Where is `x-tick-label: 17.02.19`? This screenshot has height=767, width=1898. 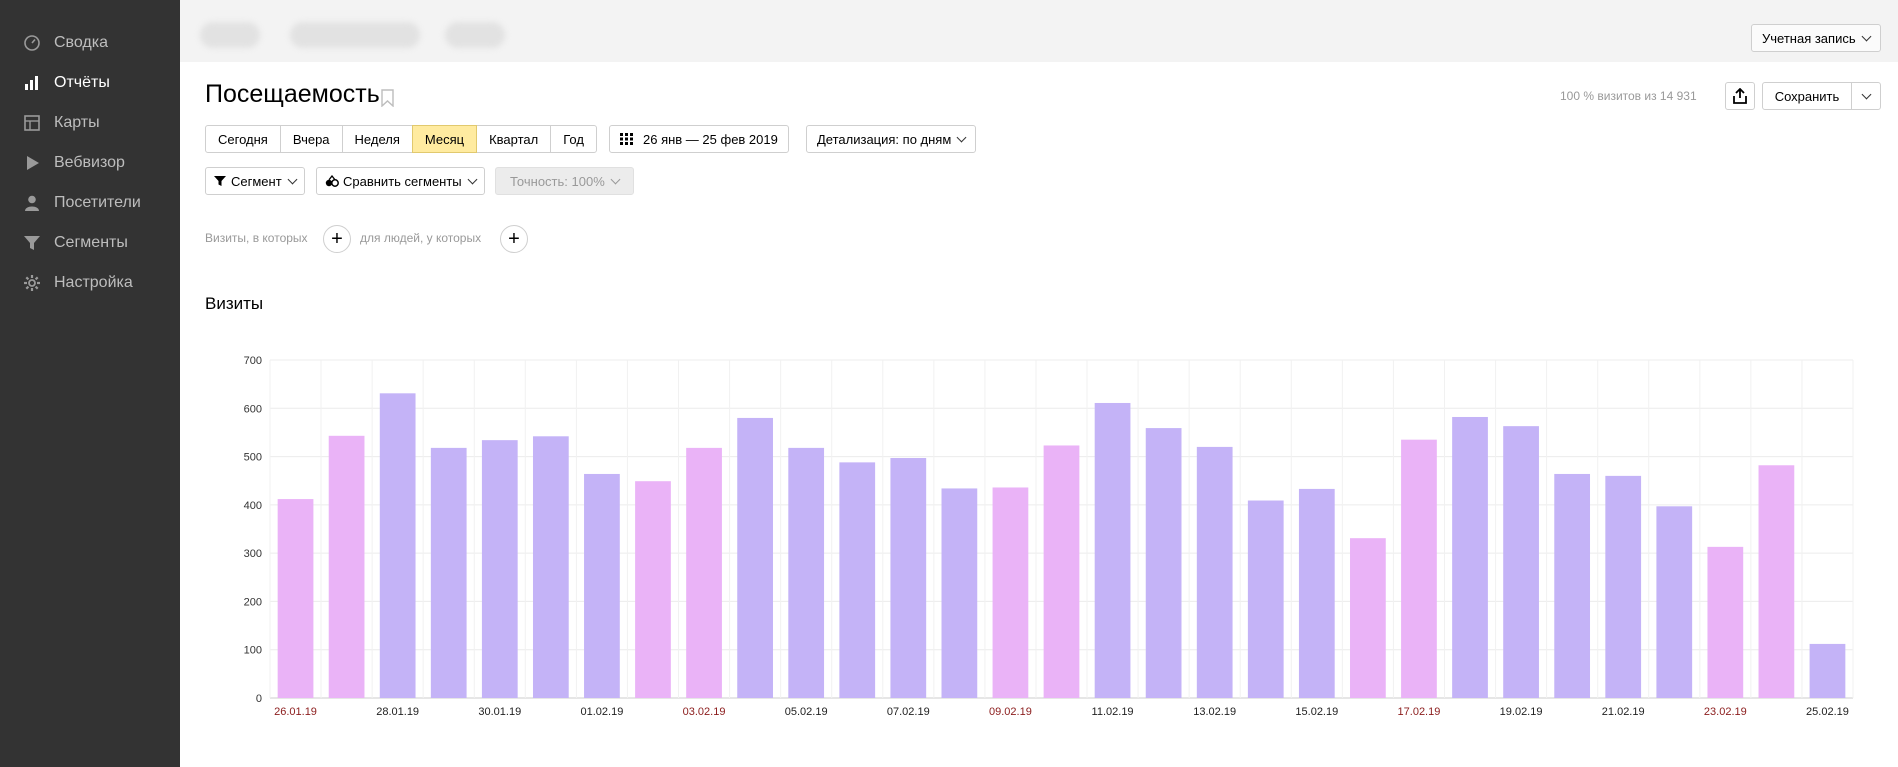
x-tick-label: 17.02.19 is located at coordinates (1419, 712).